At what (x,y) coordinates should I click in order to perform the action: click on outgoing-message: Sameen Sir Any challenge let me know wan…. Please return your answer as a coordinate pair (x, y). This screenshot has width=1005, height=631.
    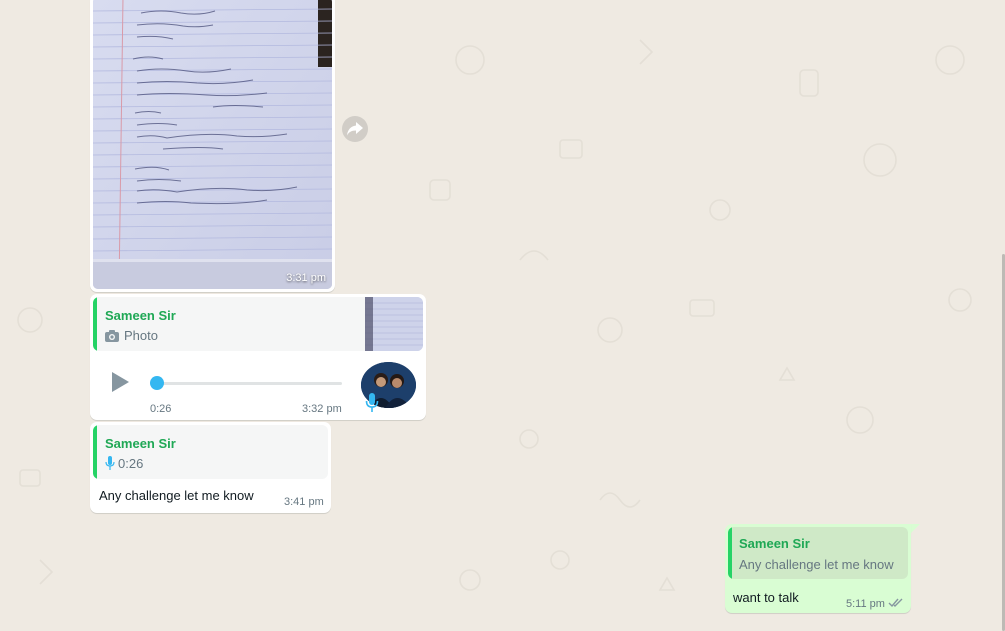
    Looking at the image, I should click on (818, 568).